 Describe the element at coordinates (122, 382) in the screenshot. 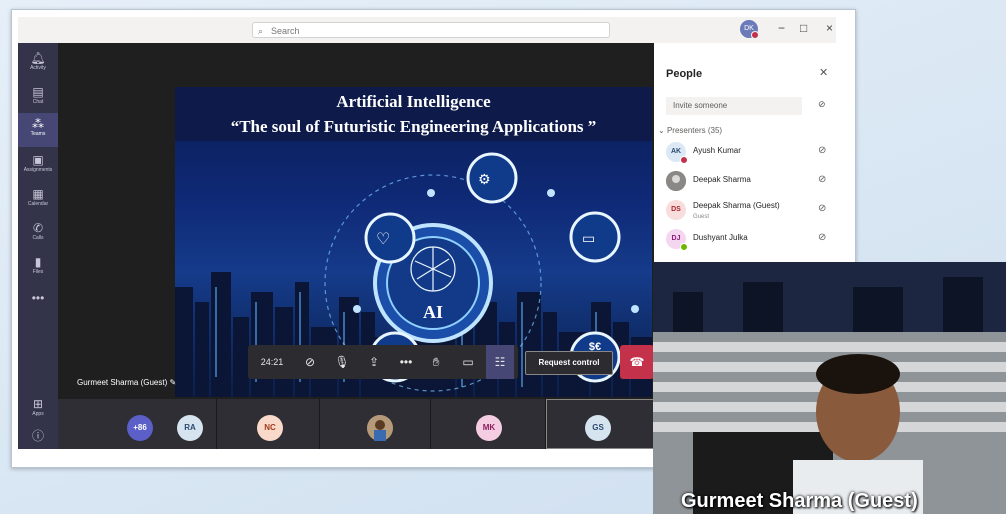

I see `presenter-name: Gurmeet Sharma (Guest)` at that location.